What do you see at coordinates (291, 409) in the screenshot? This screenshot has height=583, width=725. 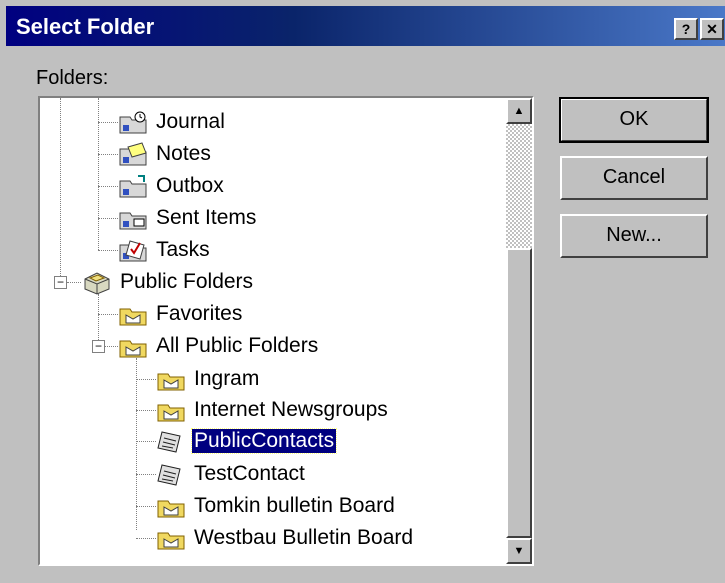 I see `tree-item-label: Internet Newsgroups` at bounding box center [291, 409].